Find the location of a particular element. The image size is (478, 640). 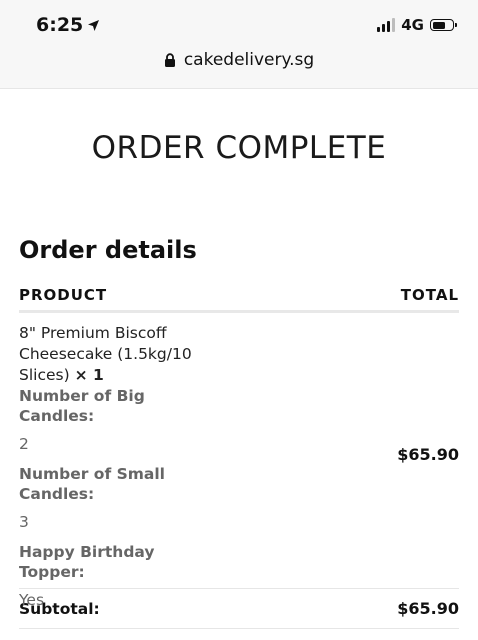

address-url: cakedelivery.sg is located at coordinates (249, 60).